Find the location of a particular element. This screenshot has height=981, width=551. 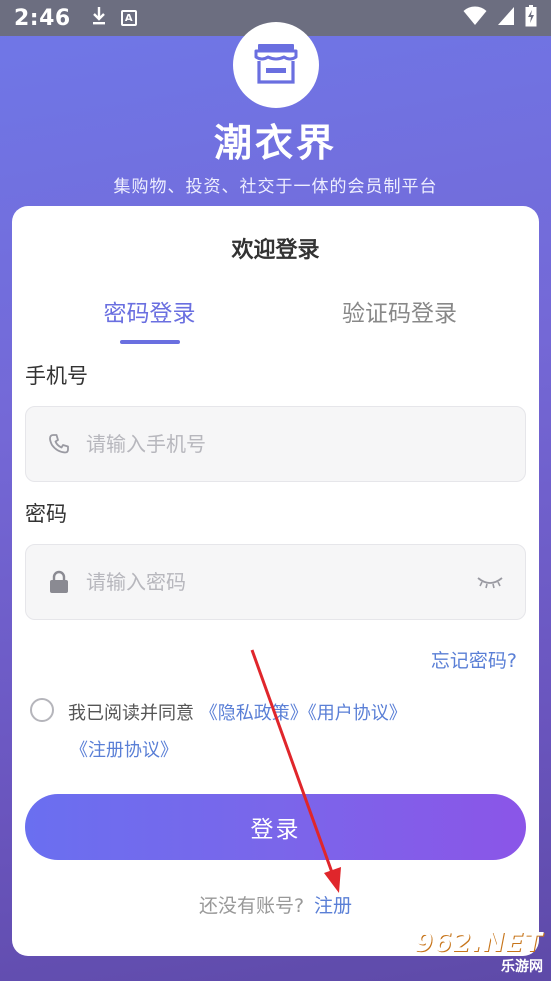

battery-icon is located at coordinates (531, 18).